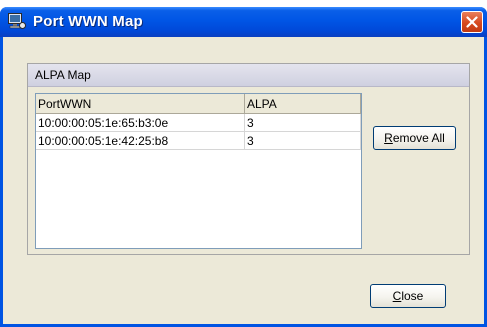 The height and width of the screenshot is (327, 487). I want to click on group-header: ALPA Map, so click(248, 75).